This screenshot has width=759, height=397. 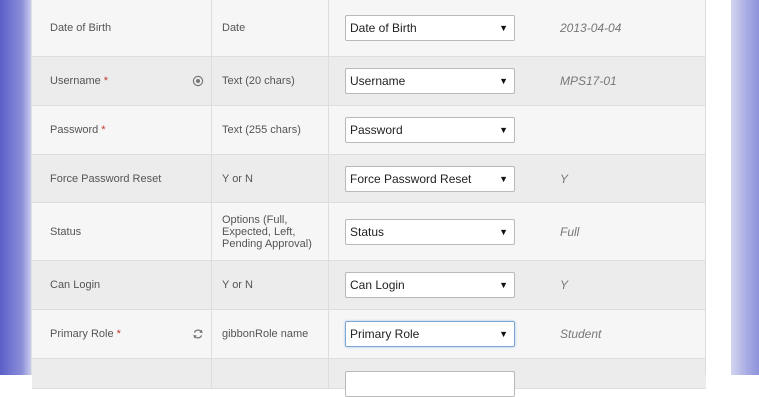 What do you see at coordinates (122, 285) in the screenshot?
I see `field-name-cell: Can Login` at bounding box center [122, 285].